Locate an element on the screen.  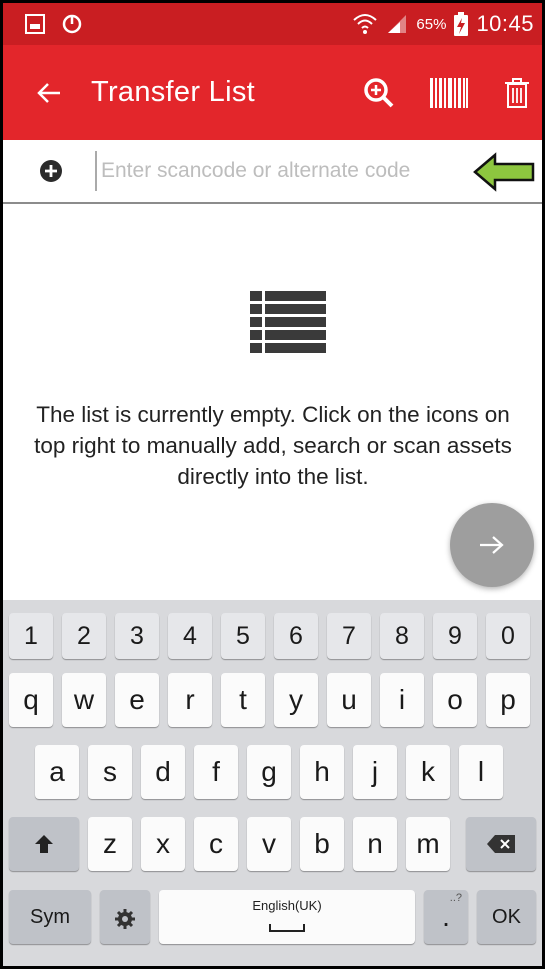
key-t: t is located at coordinates (243, 700).